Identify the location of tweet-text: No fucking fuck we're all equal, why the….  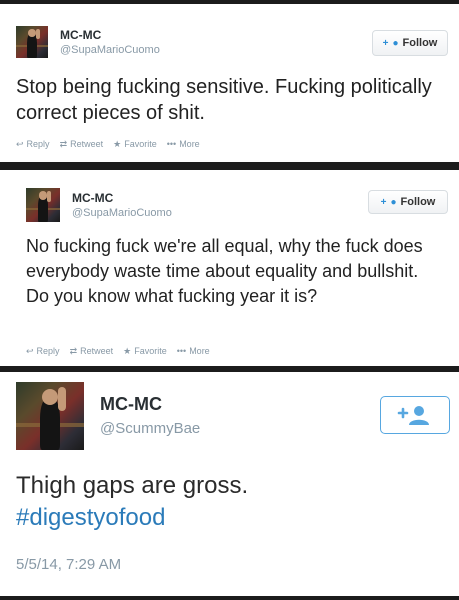
(224, 271).